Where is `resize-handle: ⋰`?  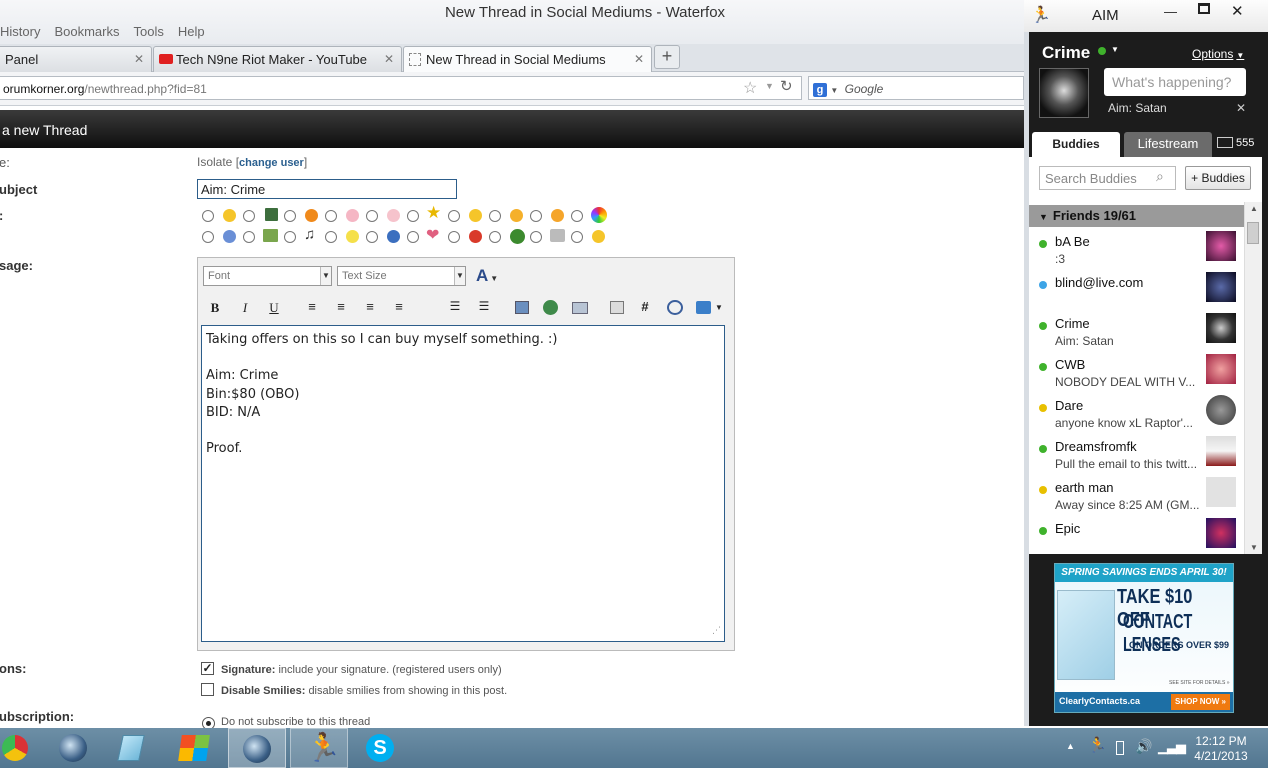 resize-handle: ⋰ is located at coordinates (716, 631).